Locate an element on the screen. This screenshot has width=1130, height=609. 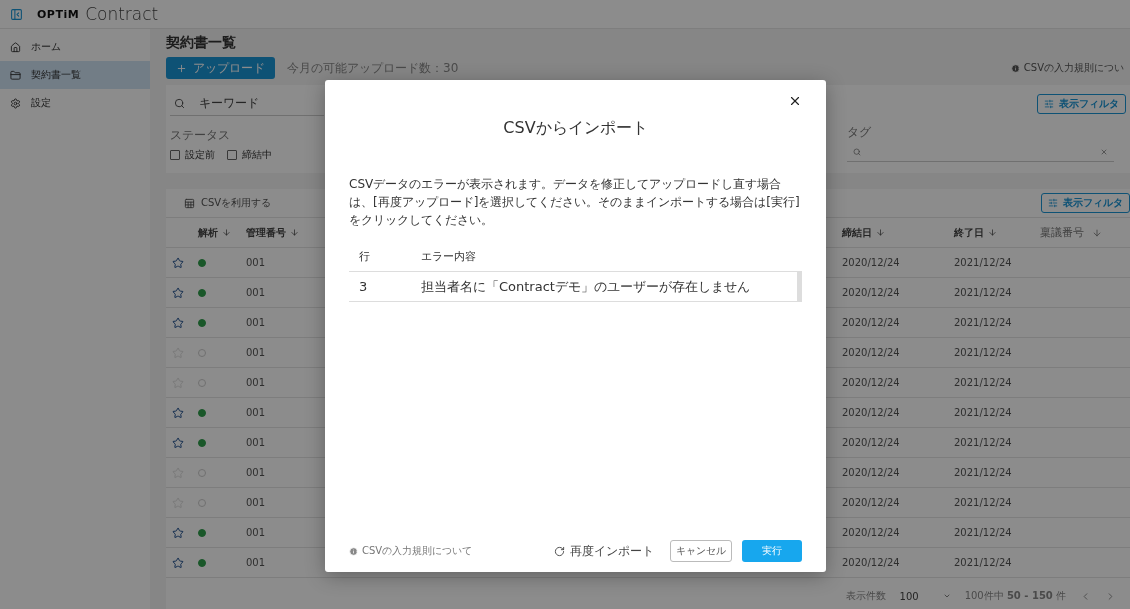
tag-label: タグ is located at coordinates (859, 132).